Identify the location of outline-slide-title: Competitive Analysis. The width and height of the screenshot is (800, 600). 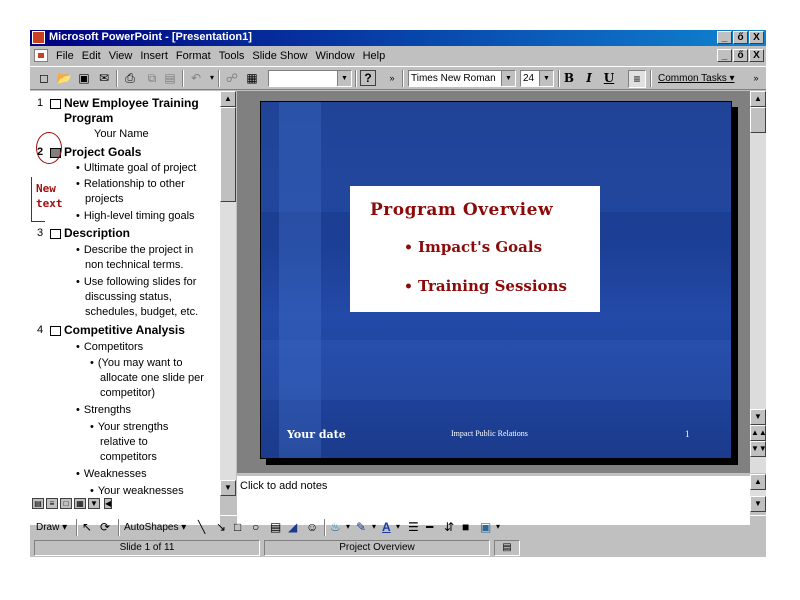
(124, 330).